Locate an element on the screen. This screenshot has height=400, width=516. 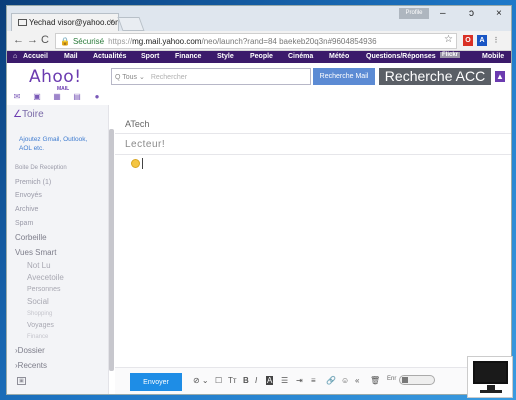
home-icon: ⌂ is located at coordinates (15, 56).